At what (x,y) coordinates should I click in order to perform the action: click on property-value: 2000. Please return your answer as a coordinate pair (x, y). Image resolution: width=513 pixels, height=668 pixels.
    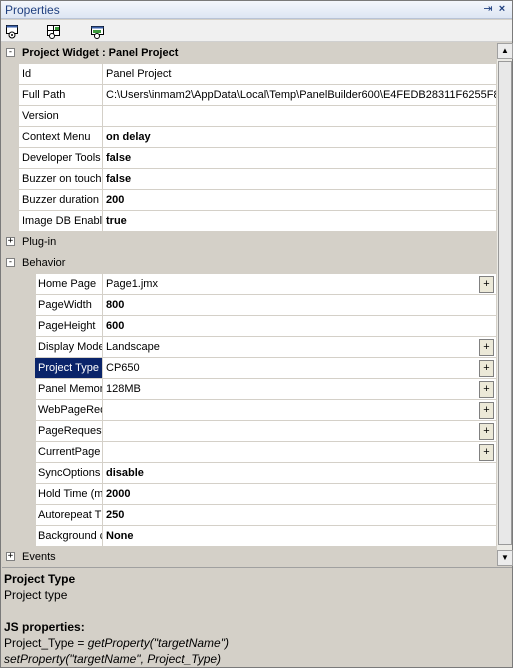
    Looking at the image, I should click on (299, 494).